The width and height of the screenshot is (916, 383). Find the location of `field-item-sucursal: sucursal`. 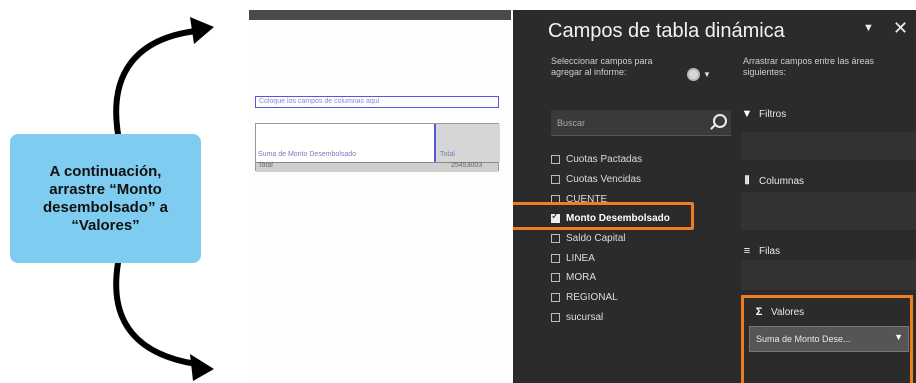

field-item-sucursal: sucursal is located at coordinates (641, 318).